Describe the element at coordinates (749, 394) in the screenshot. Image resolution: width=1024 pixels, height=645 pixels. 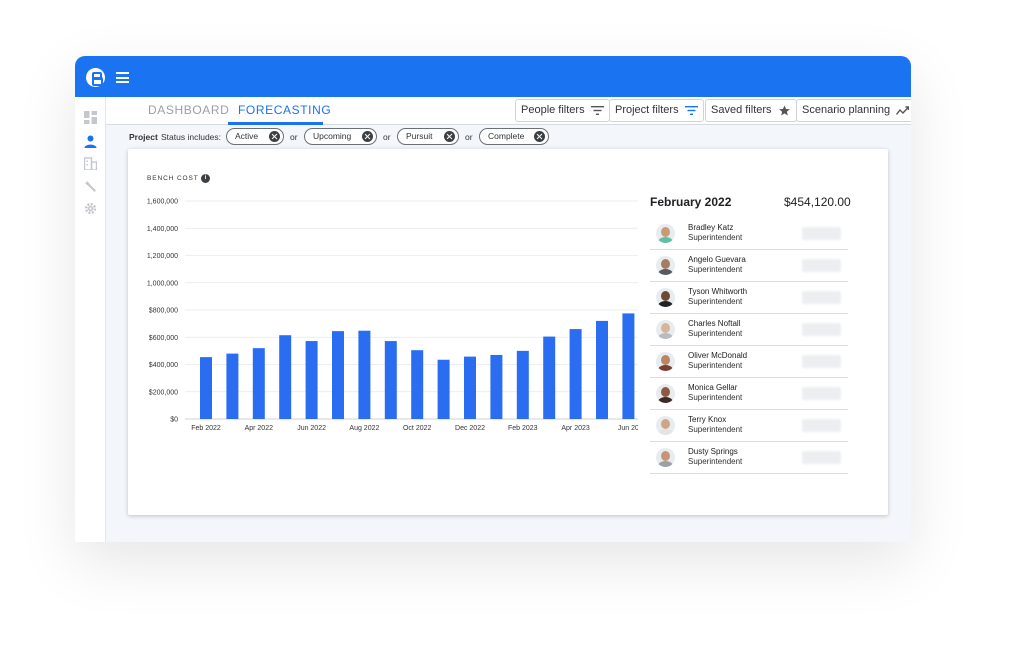
I see `list-item: Monica Gellar Superintendent` at that location.